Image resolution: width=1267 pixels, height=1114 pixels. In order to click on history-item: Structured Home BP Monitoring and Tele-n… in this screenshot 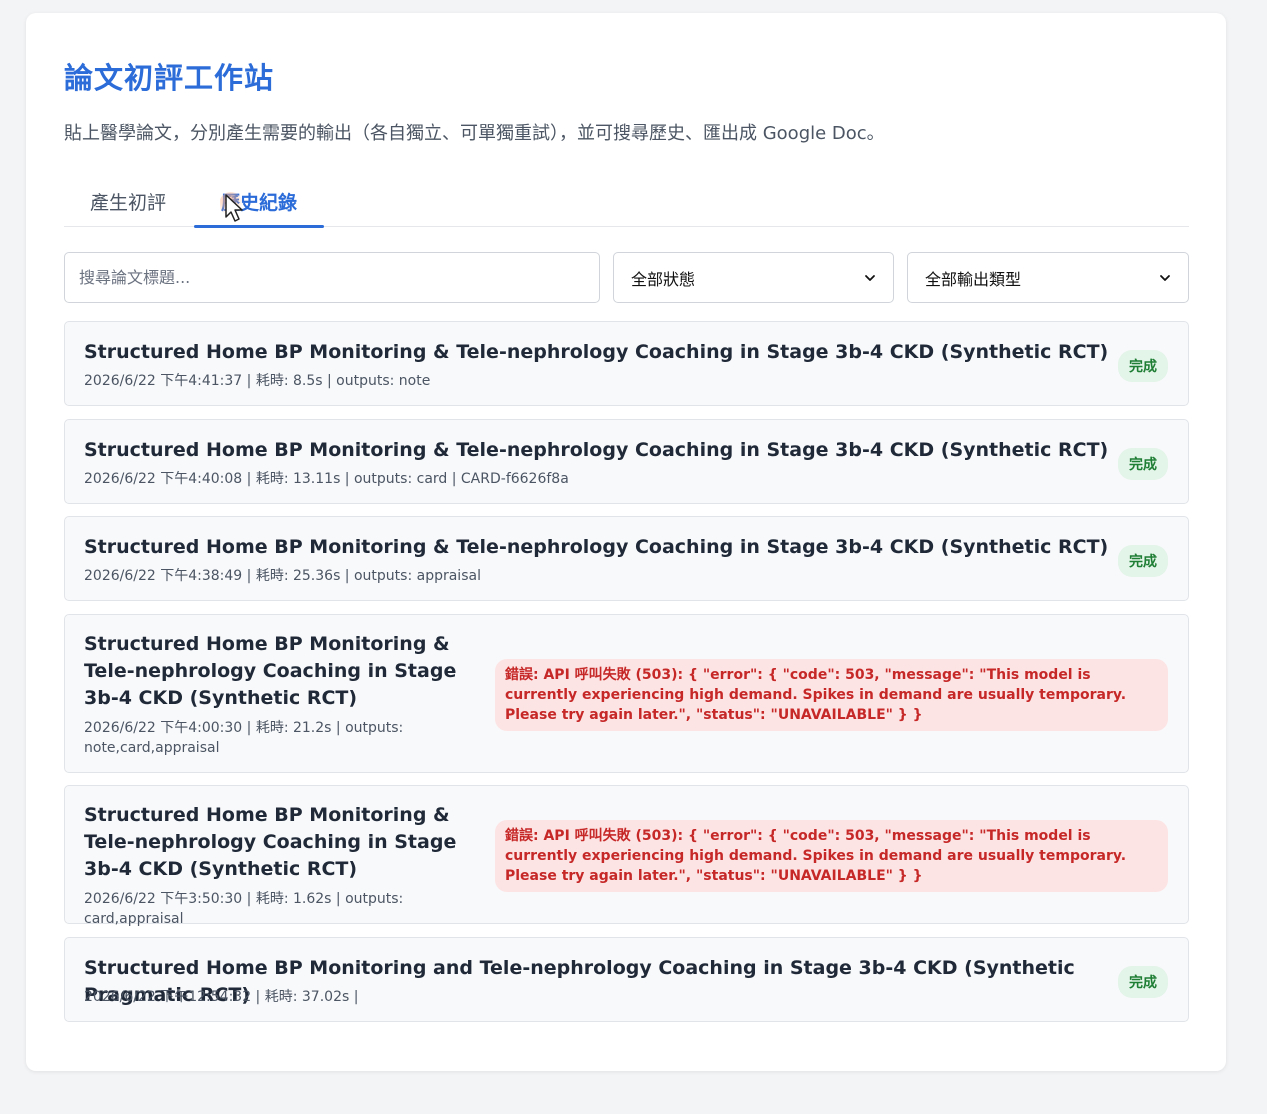, I will do `click(626, 979)`.